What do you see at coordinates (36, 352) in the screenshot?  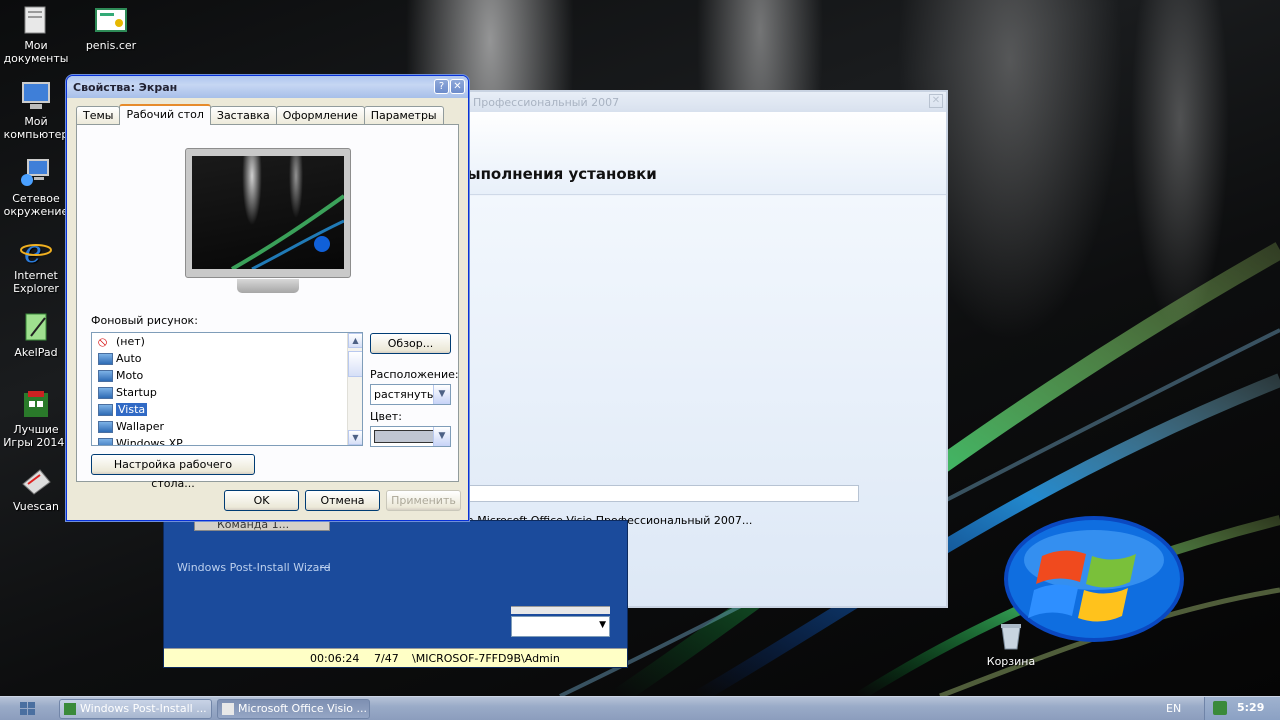 I see `desktop-icon-label: AkelPad` at bounding box center [36, 352].